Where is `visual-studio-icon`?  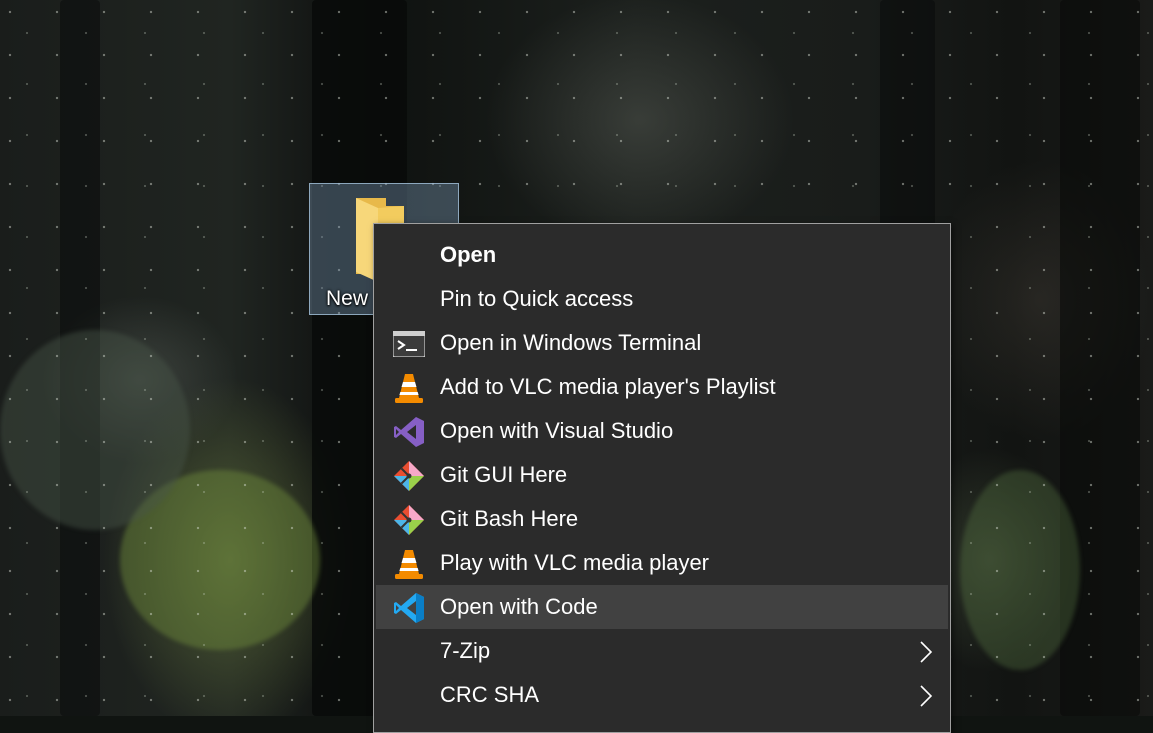
visual-studio-icon is located at coordinates (408, 431).